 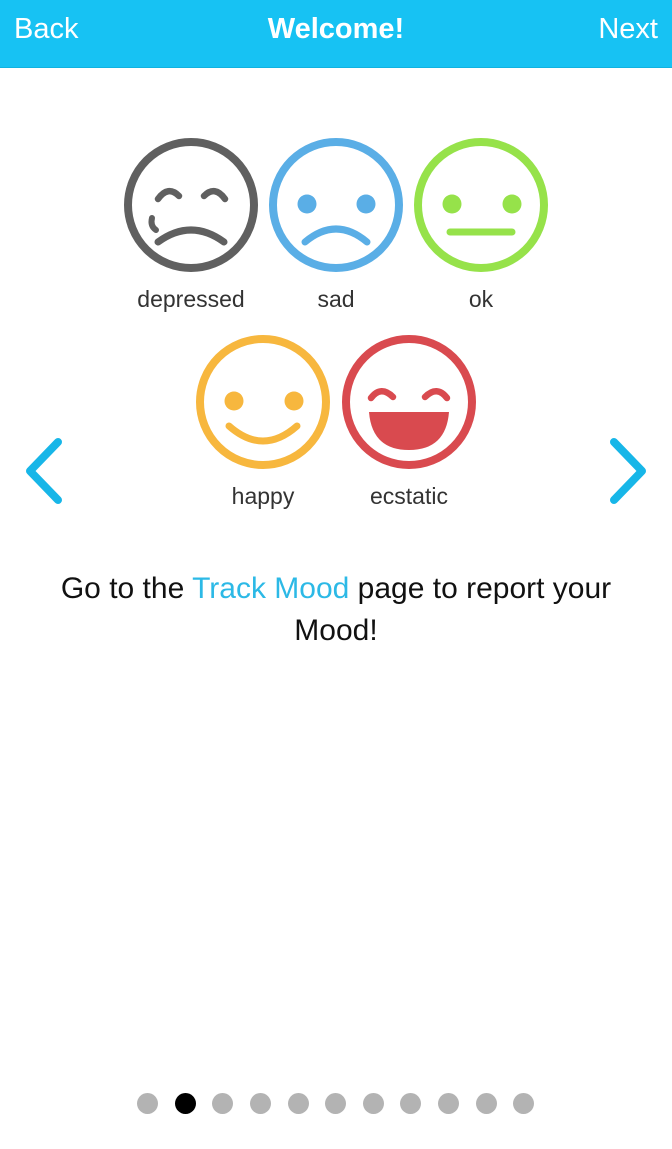 I want to click on mood-sad: sad, so click(x=336, y=226).